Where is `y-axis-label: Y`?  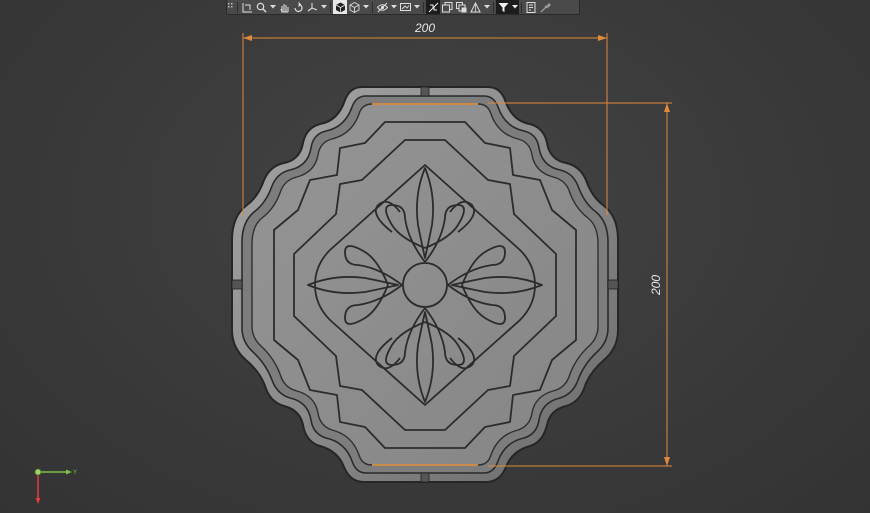 y-axis-label: Y is located at coordinates (75, 473).